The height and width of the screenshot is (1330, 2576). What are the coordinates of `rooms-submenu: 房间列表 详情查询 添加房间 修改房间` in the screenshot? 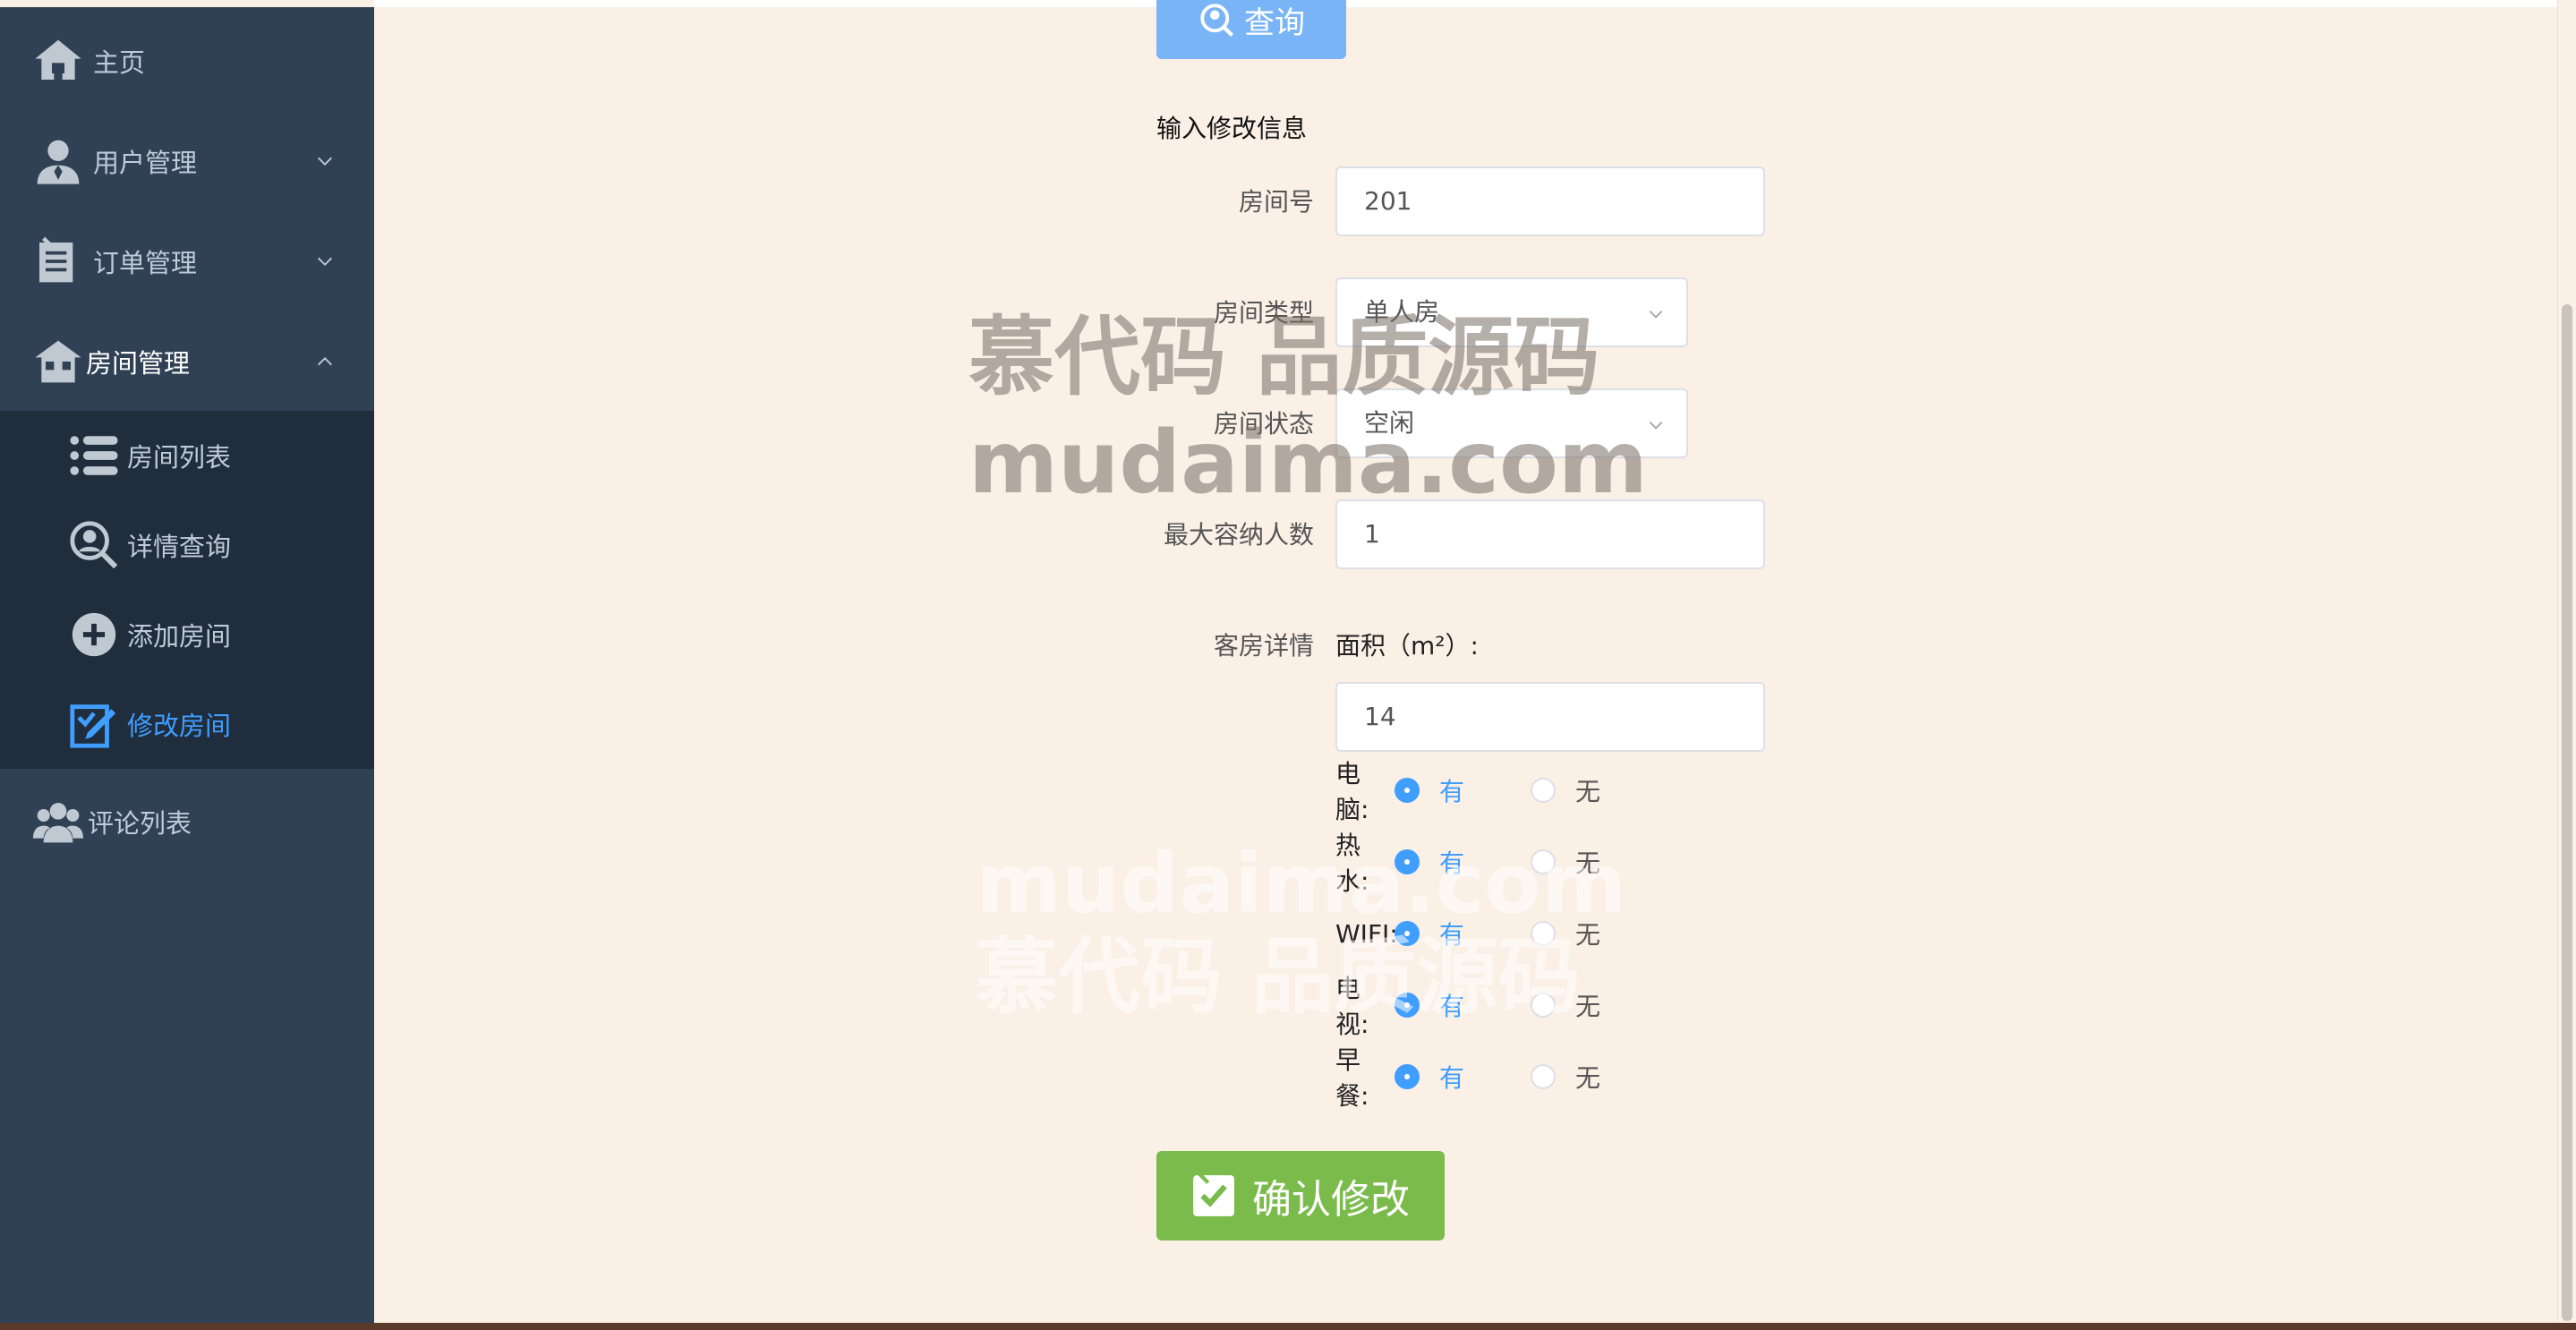 It's located at (187, 590).